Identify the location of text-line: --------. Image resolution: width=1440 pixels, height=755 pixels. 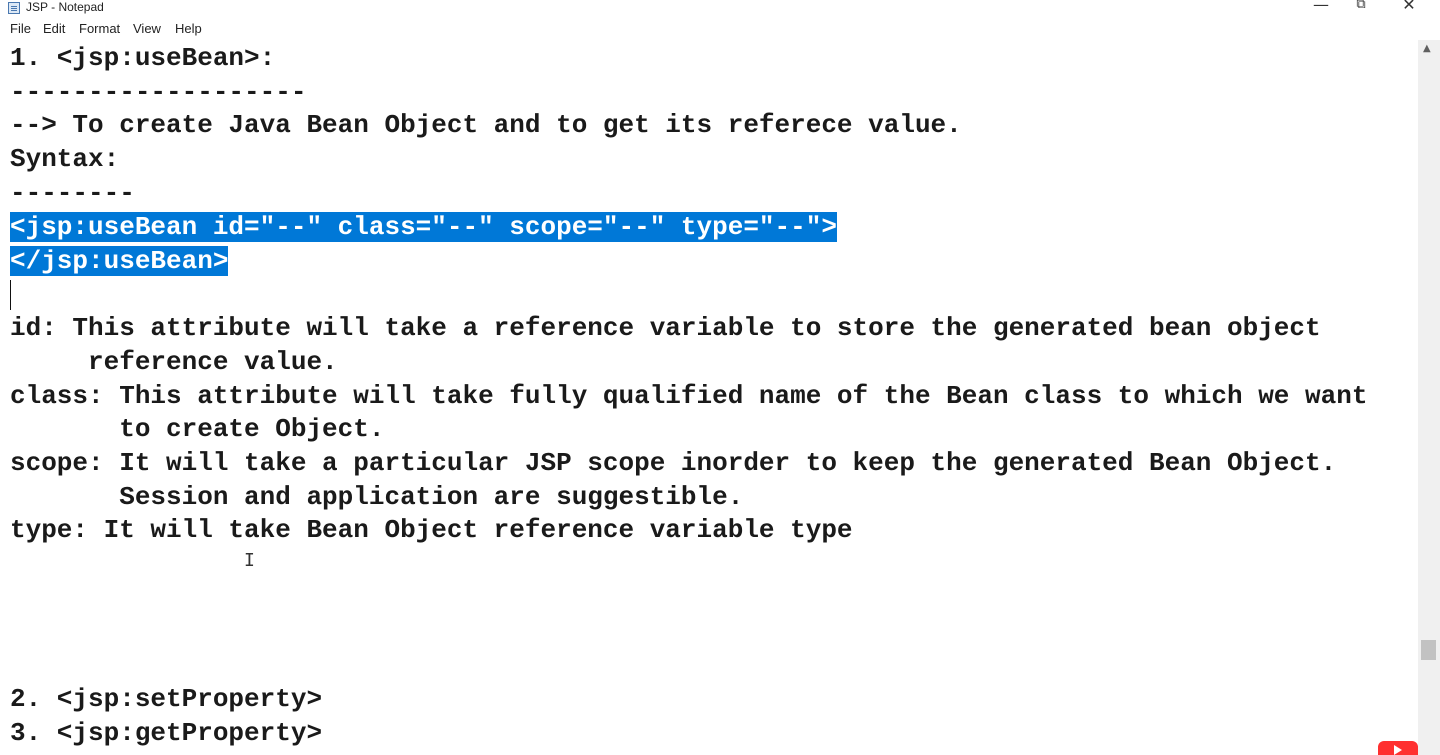
(72, 193).